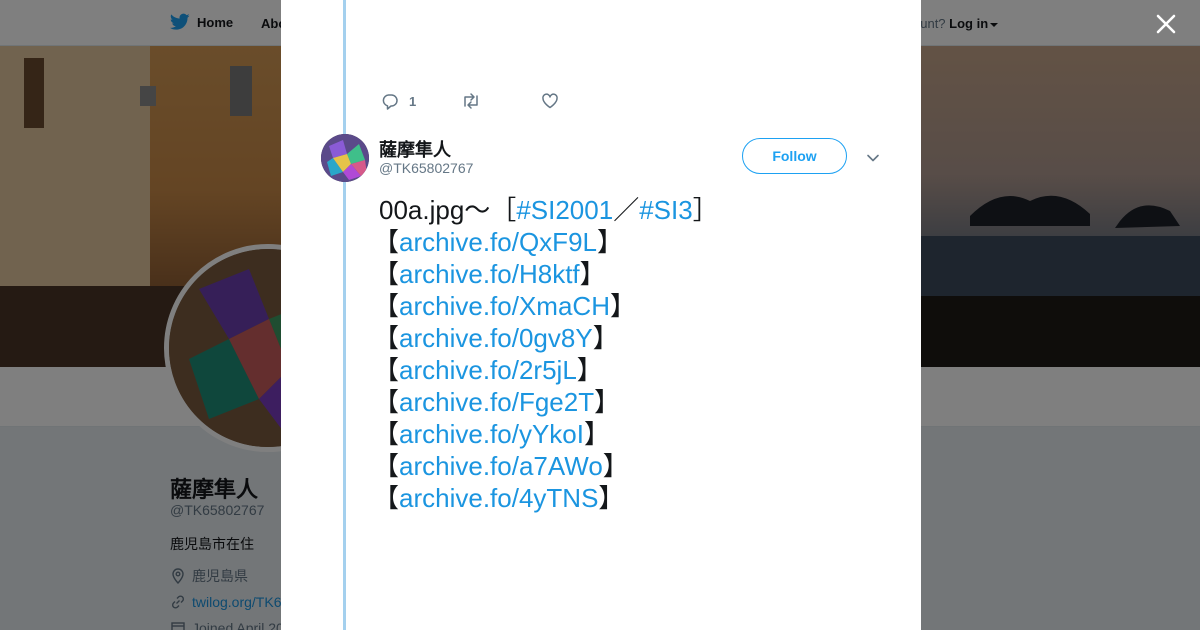 The image size is (1200, 630). I want to click on like-button, so click(550, 101).